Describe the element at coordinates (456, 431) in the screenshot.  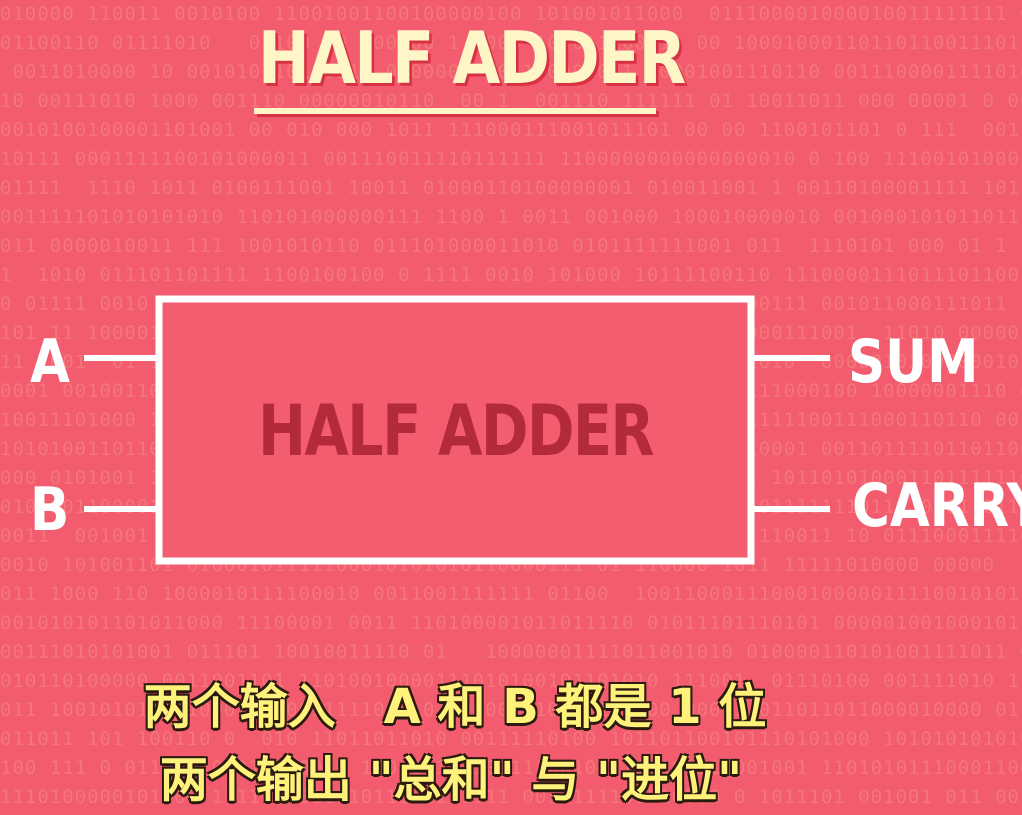
I see `block-label: HALF ADDER` at that location.